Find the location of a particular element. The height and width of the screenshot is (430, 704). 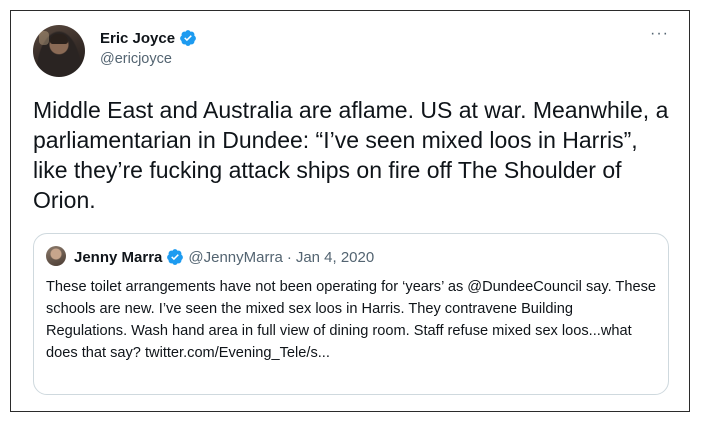

avatar-hair is located at coordinates (59, 39).